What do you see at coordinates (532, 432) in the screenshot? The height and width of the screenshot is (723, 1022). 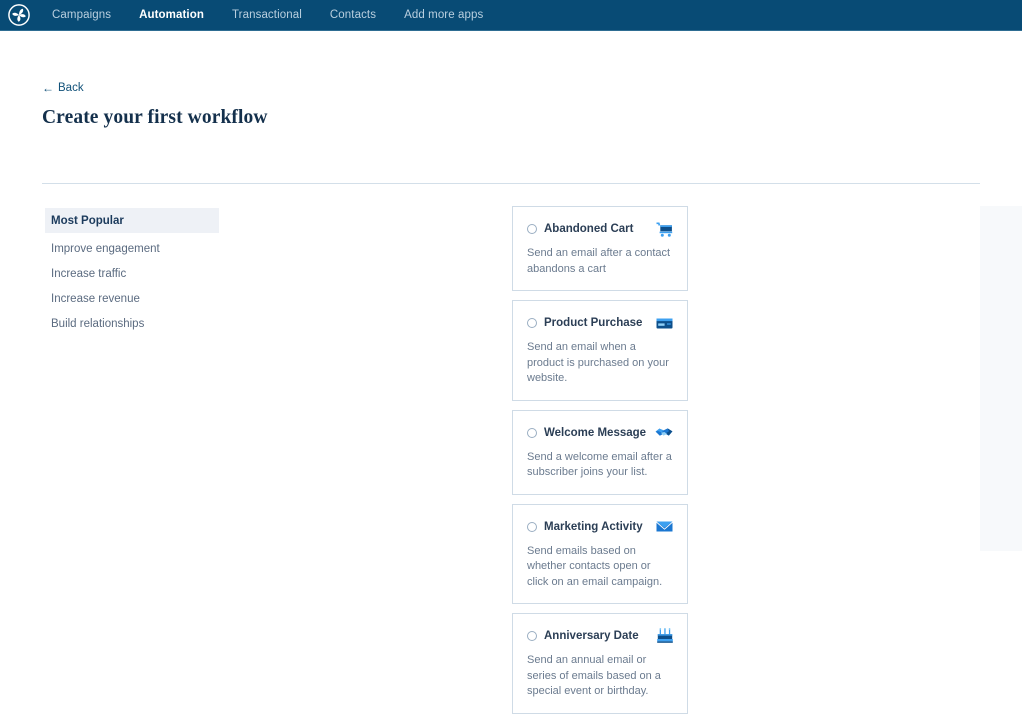 I see `radio-welcome-message` at bounding box center [532, 432].